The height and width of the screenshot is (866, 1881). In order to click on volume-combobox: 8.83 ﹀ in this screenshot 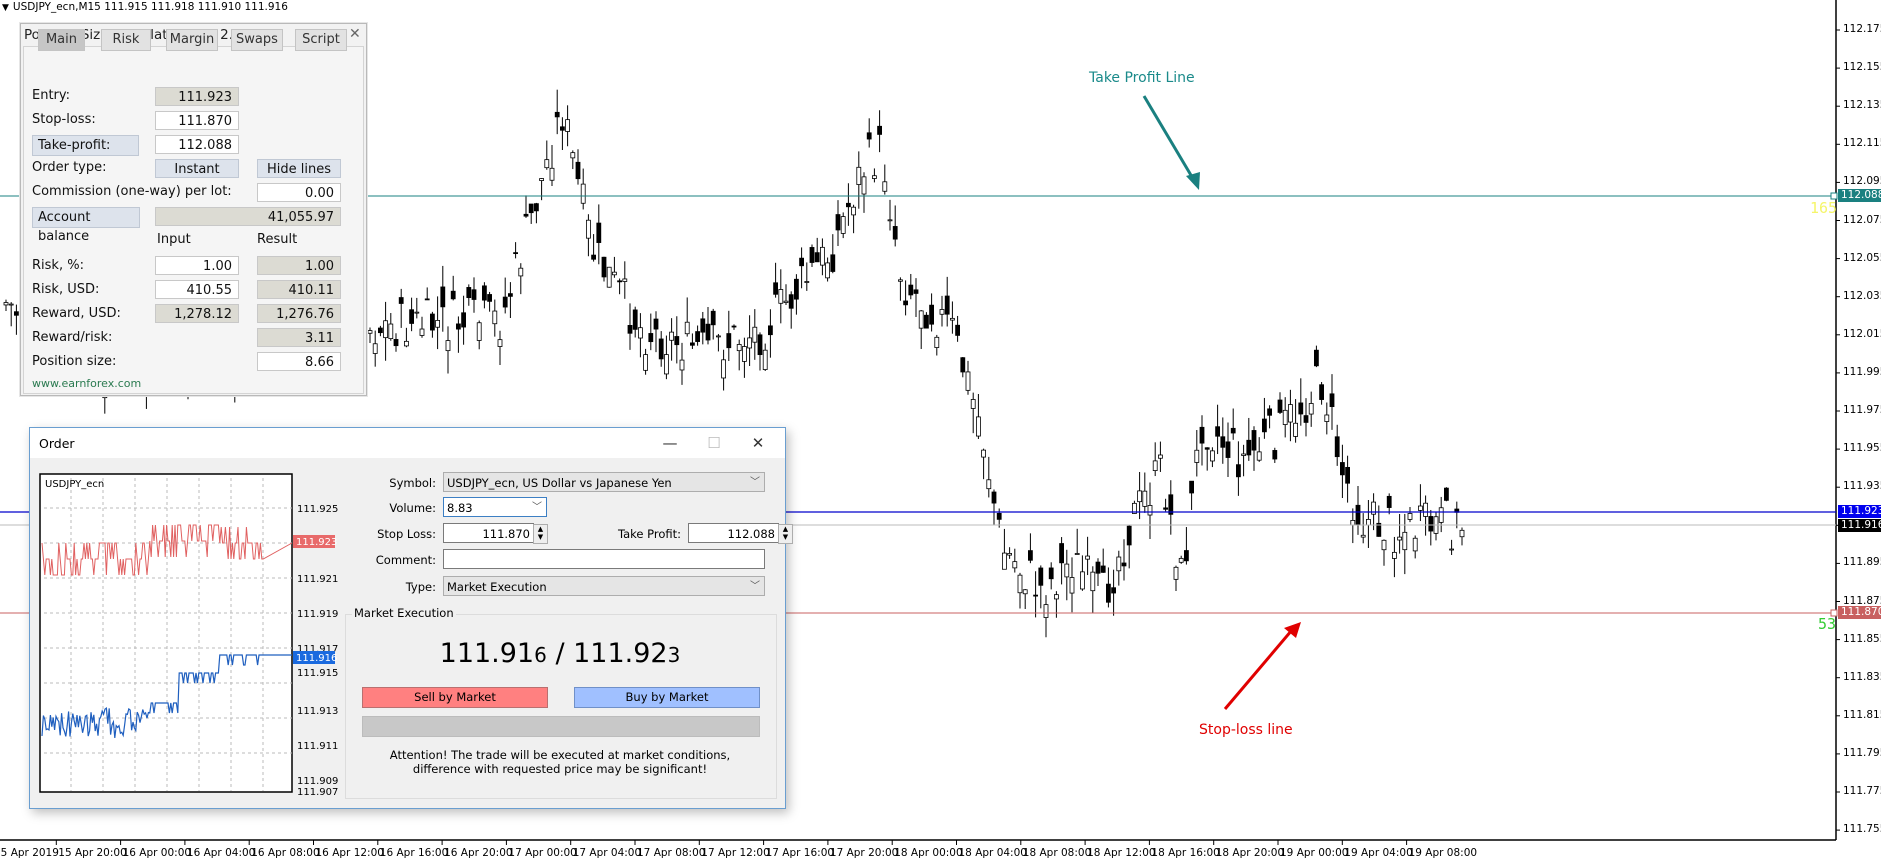, I will do `click(495, 507)`.